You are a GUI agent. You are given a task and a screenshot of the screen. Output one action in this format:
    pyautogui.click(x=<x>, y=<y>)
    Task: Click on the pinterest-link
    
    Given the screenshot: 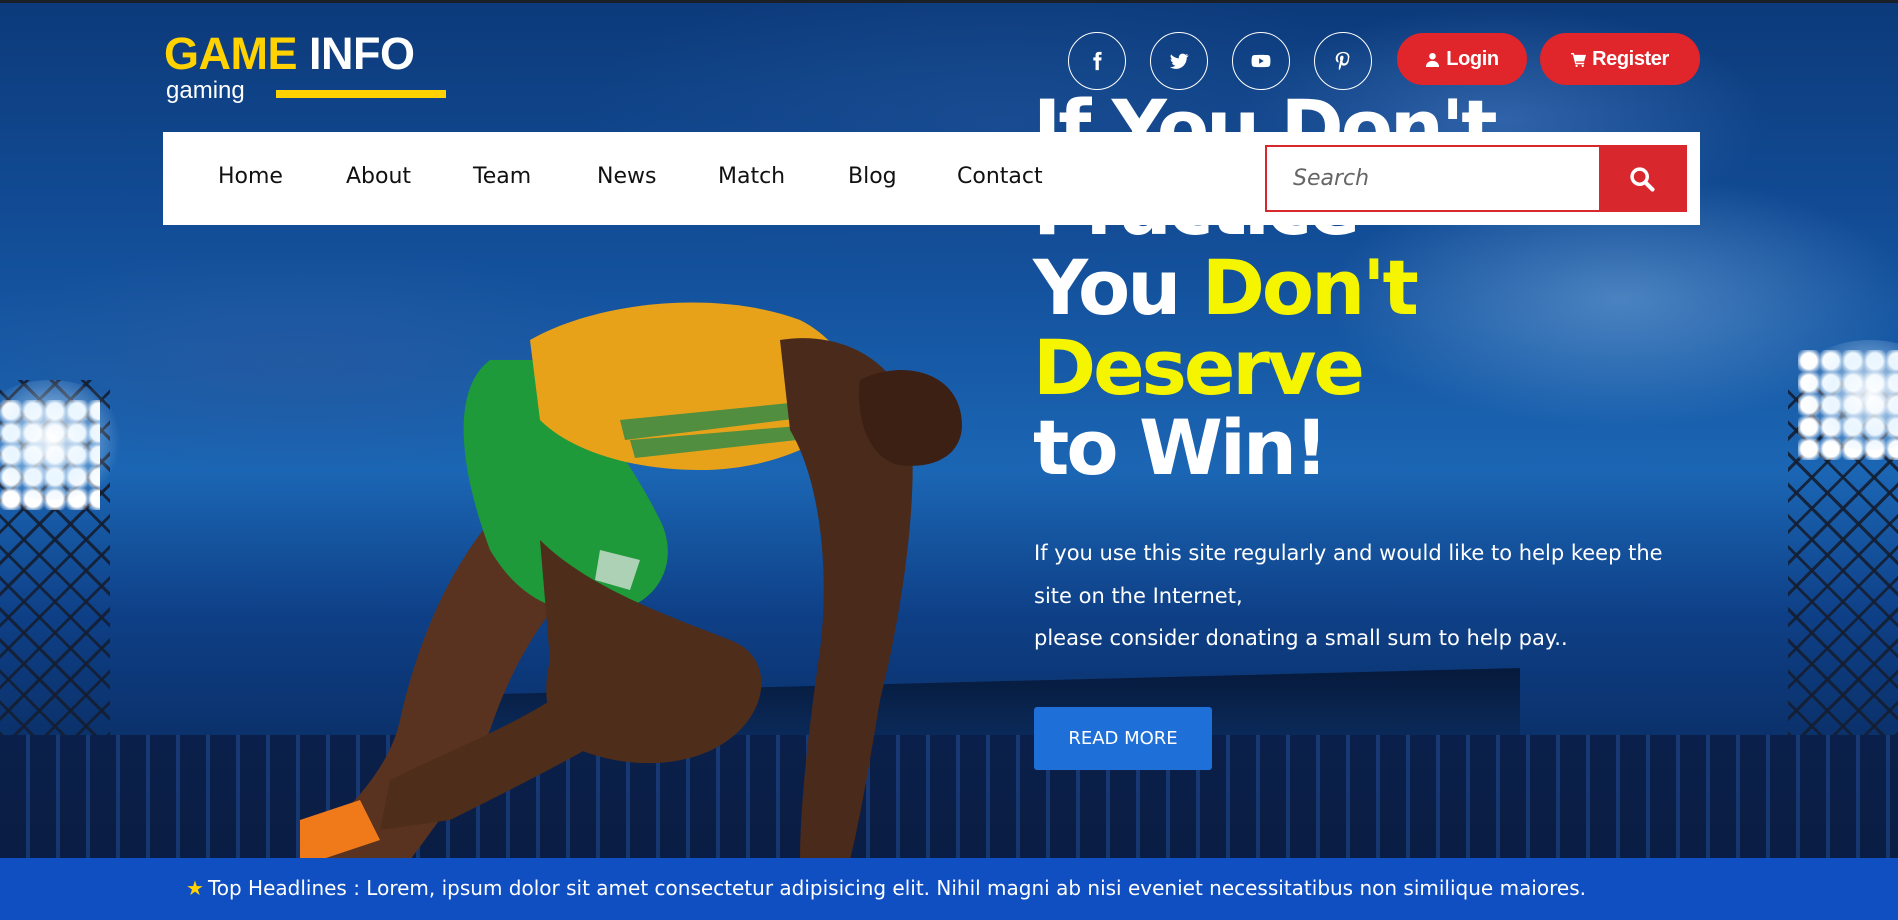 What is the action you would take?
    pyautogui.click(x=1343, y=61)
    